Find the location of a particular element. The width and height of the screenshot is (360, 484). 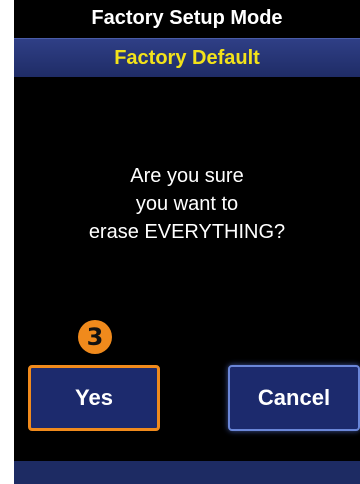

bottom-status-bar is located at coordinates (187, 472).